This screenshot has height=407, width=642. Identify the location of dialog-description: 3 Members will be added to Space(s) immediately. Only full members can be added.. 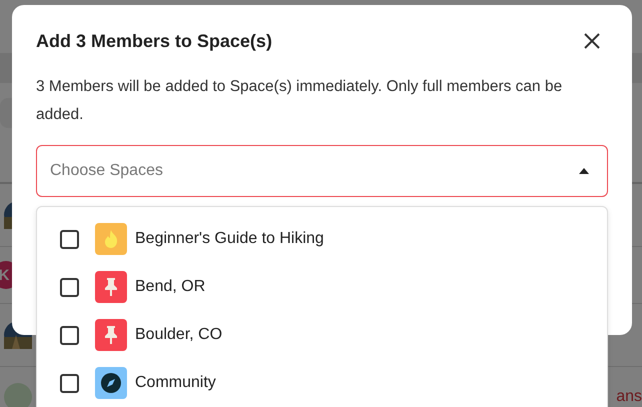
(300, 101).